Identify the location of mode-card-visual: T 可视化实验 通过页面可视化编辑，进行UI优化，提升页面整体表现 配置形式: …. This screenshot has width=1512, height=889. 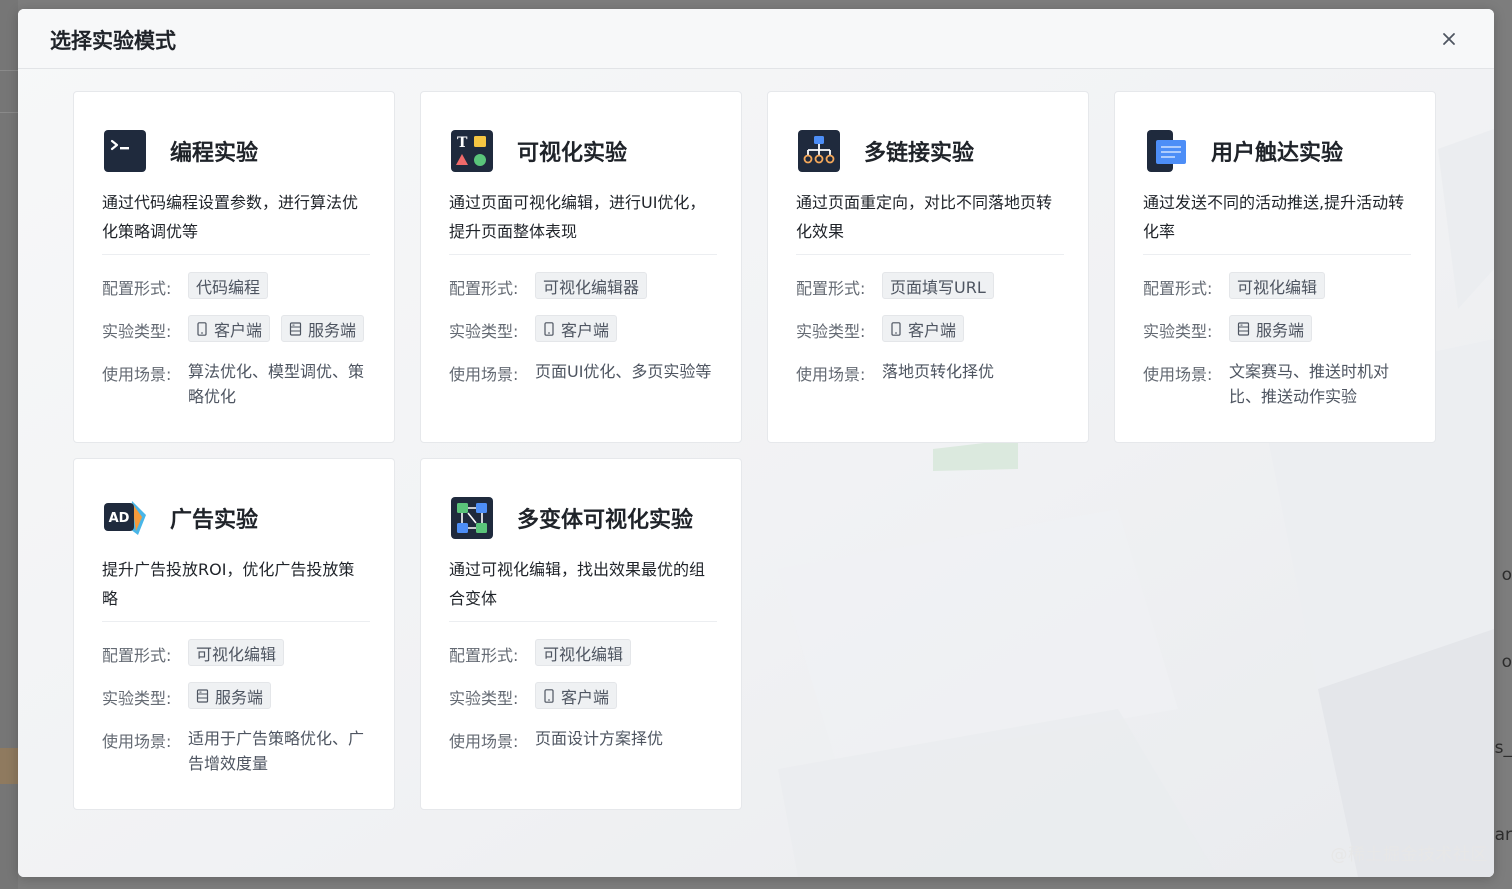
(581, 267).